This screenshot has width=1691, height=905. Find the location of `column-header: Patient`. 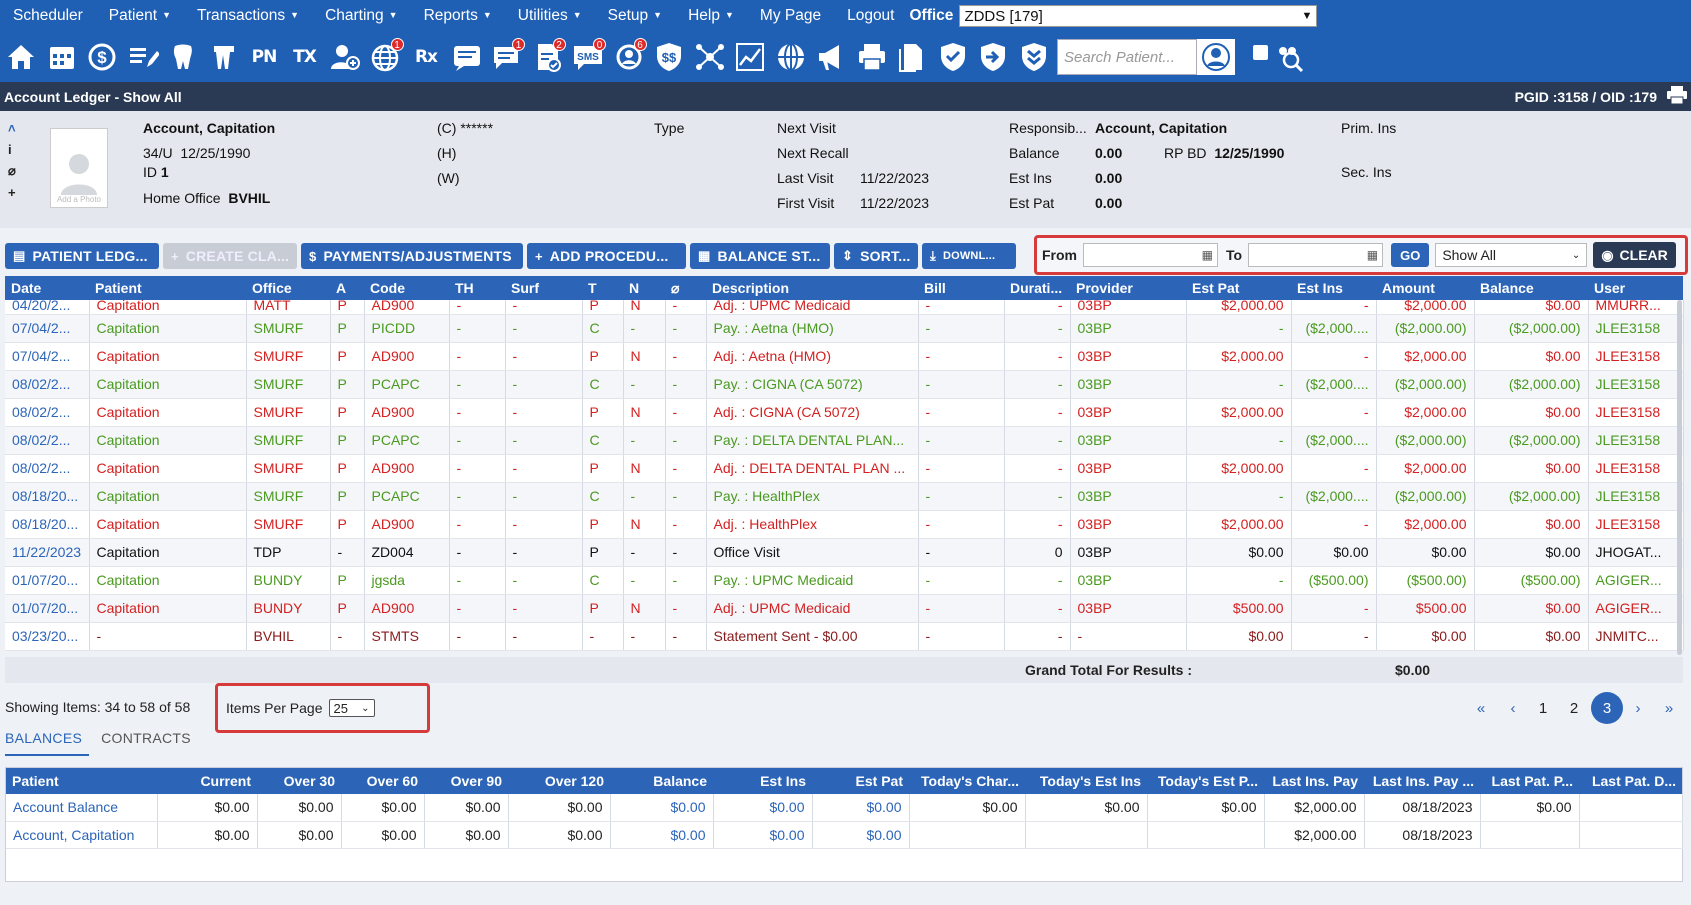

column-header: Patient is located at coordinates (81, 781).